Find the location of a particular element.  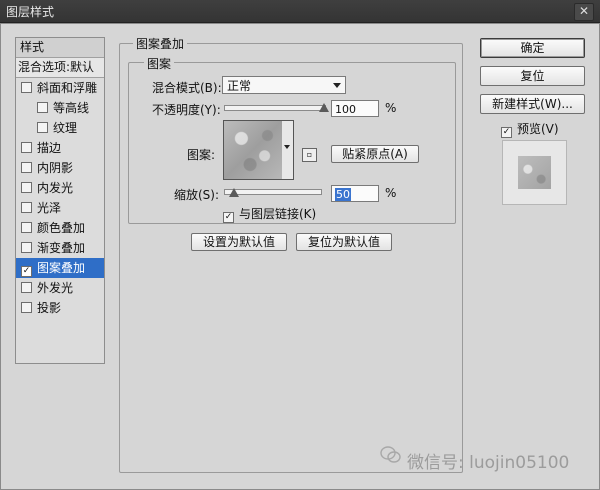

style-item: ✓ 图案叠加 is located at coordinates (60, 268).